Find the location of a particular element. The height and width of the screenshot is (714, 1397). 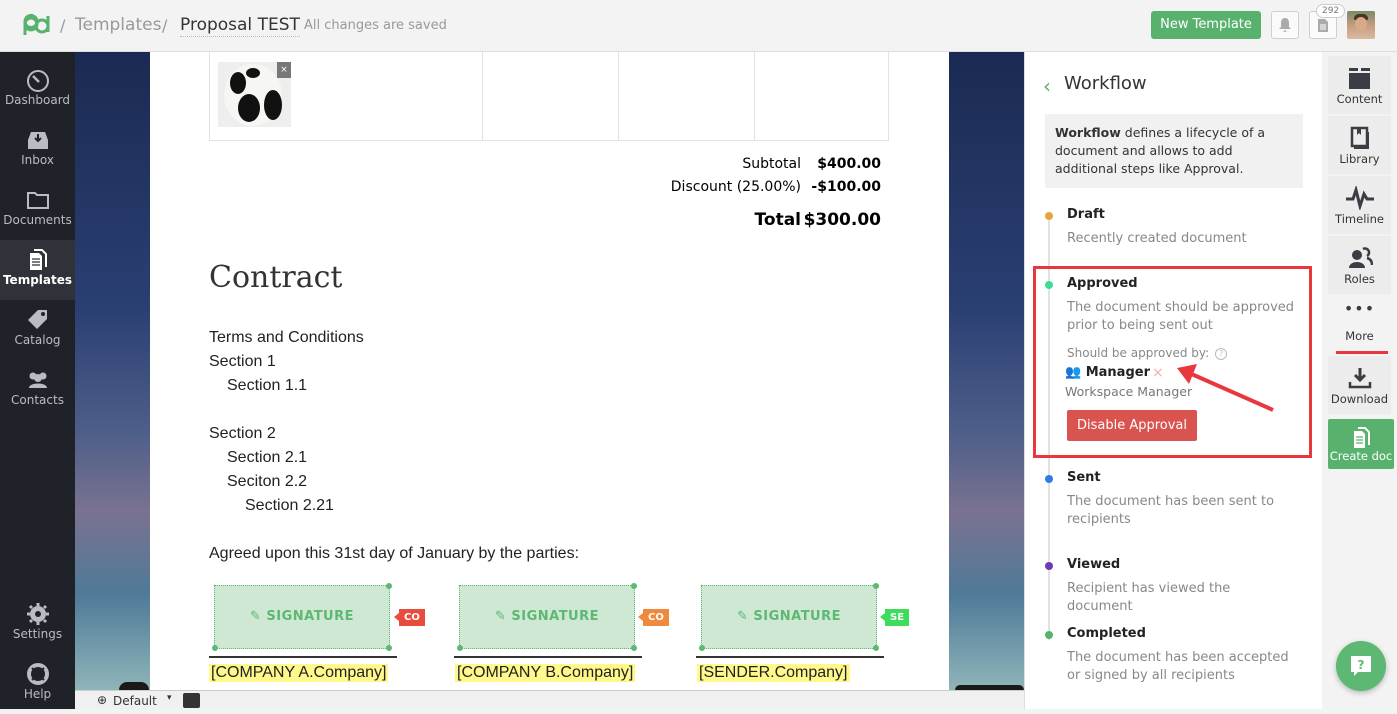

contacts-icon is located at coordinates (37, 380).